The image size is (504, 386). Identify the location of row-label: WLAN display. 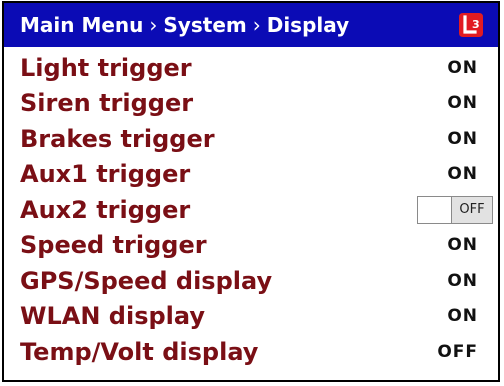
(112, 316).